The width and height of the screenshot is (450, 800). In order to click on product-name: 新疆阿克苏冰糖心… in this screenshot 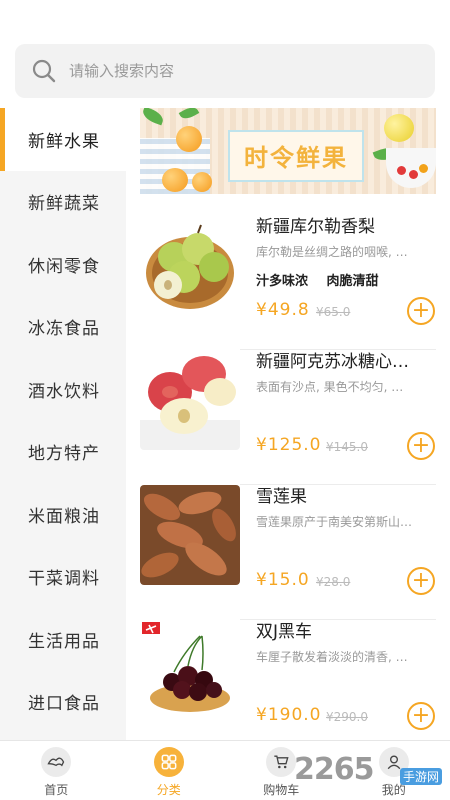, I will do `click(332, 362)`.